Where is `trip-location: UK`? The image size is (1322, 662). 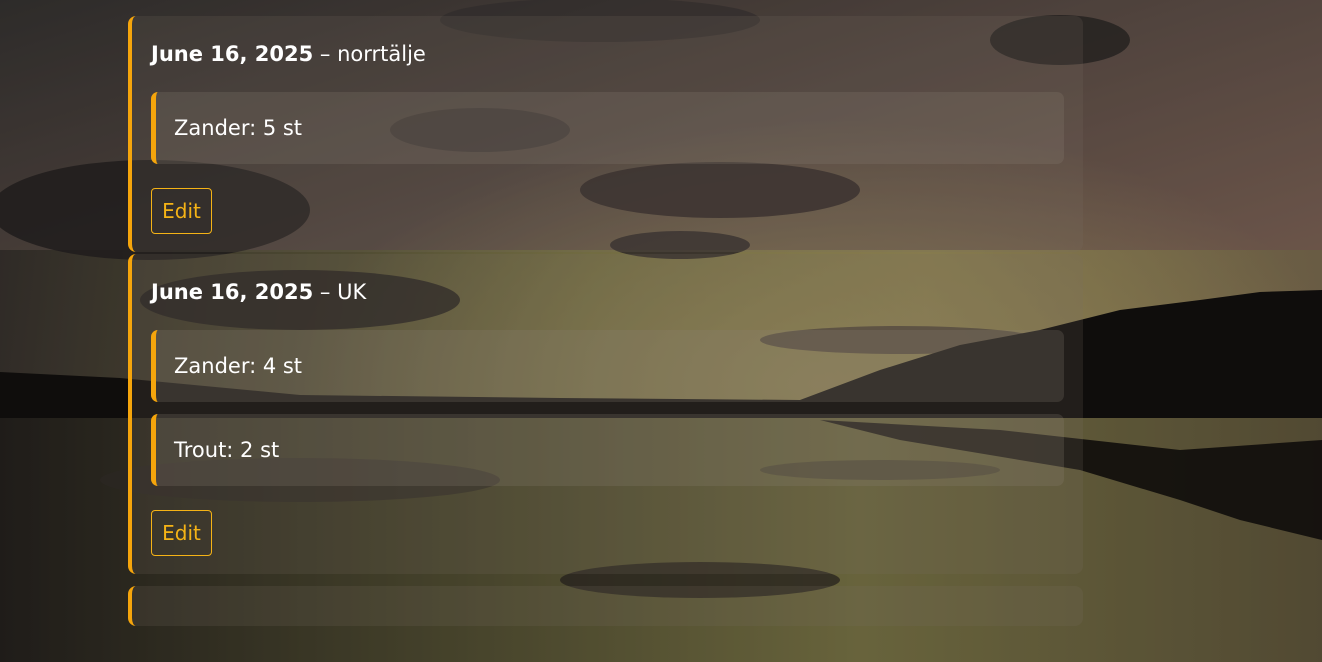
trip-location: UK is located at coordinates (352, 292).